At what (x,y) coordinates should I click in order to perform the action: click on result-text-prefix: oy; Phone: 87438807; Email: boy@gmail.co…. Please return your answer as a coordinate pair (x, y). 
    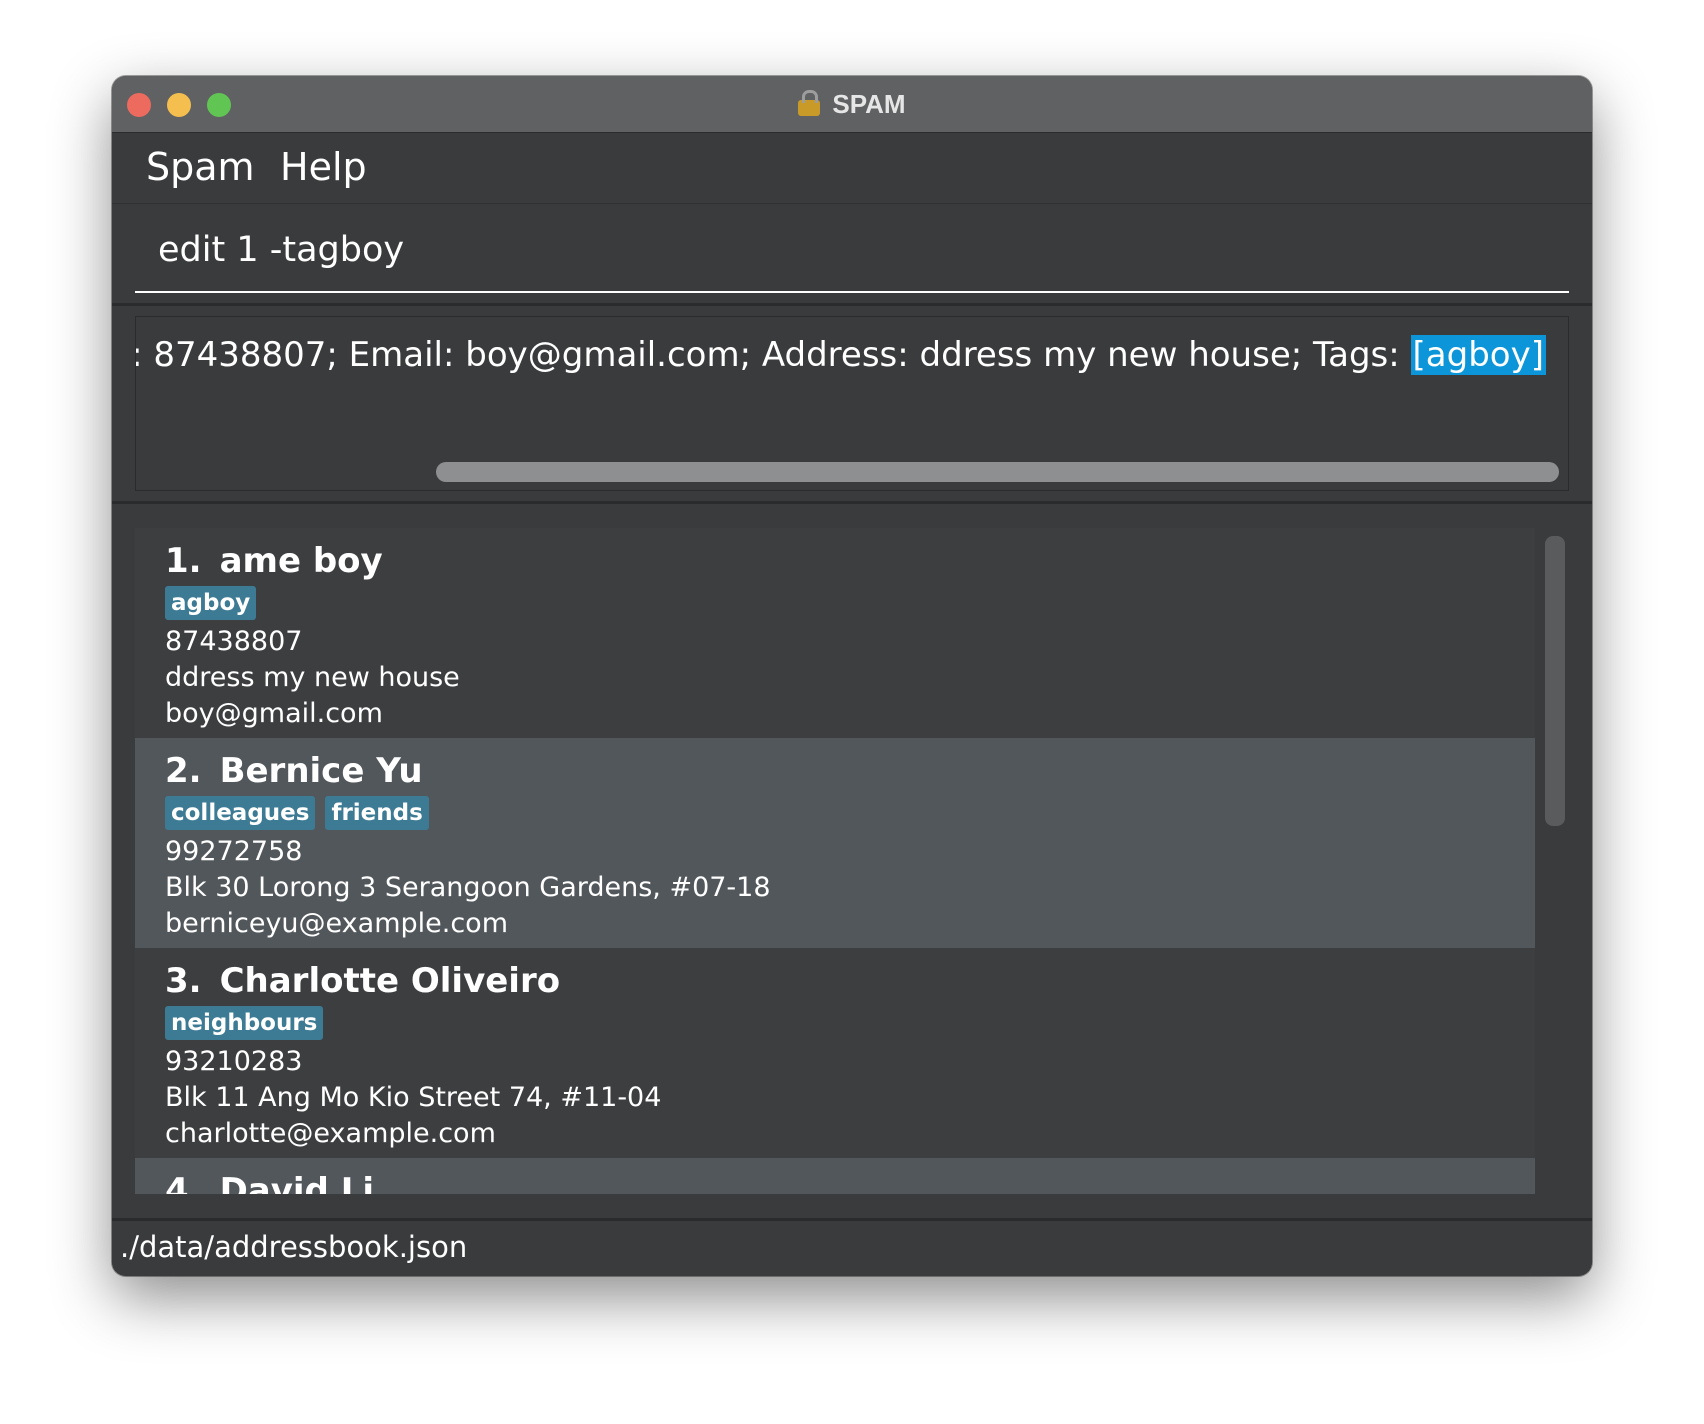
    Looking at the image, I should click on (768, 355).